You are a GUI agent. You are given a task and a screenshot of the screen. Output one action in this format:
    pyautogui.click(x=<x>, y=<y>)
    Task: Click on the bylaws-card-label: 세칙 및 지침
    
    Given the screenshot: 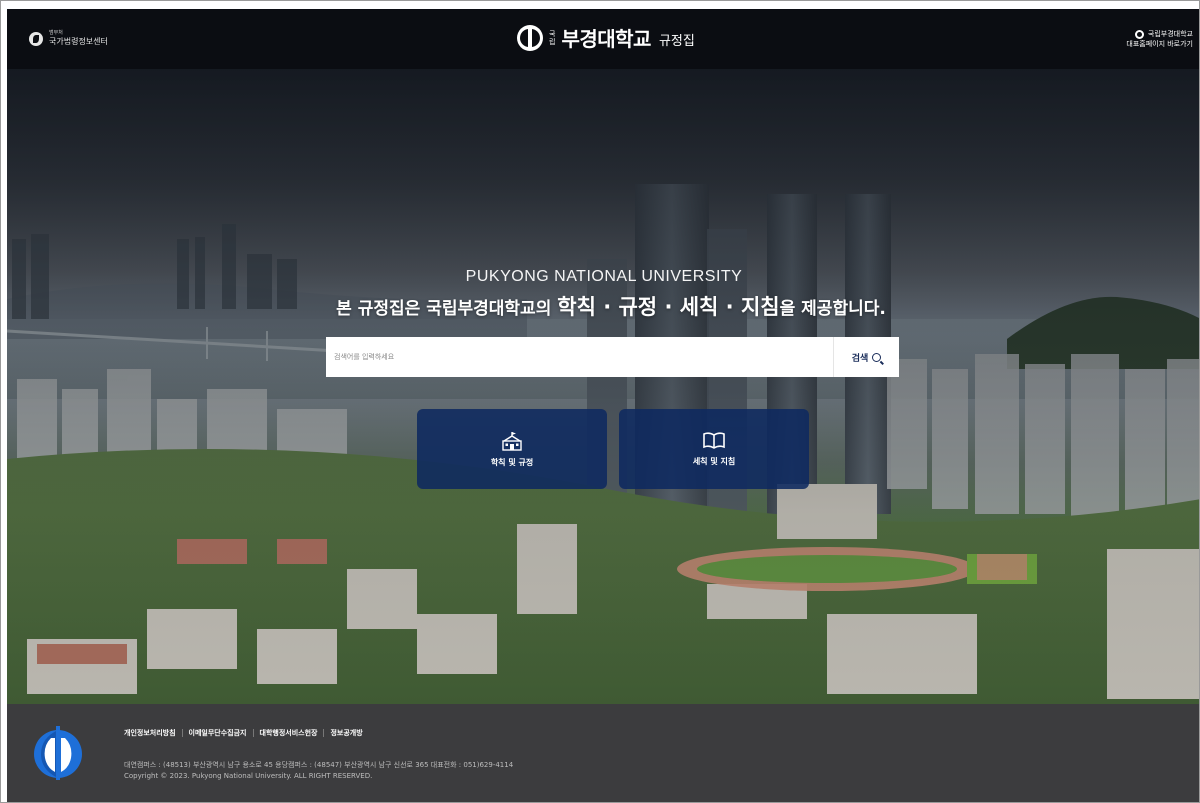 What is the action you would take?
    pyautogui.click(x=714, y=461)
    